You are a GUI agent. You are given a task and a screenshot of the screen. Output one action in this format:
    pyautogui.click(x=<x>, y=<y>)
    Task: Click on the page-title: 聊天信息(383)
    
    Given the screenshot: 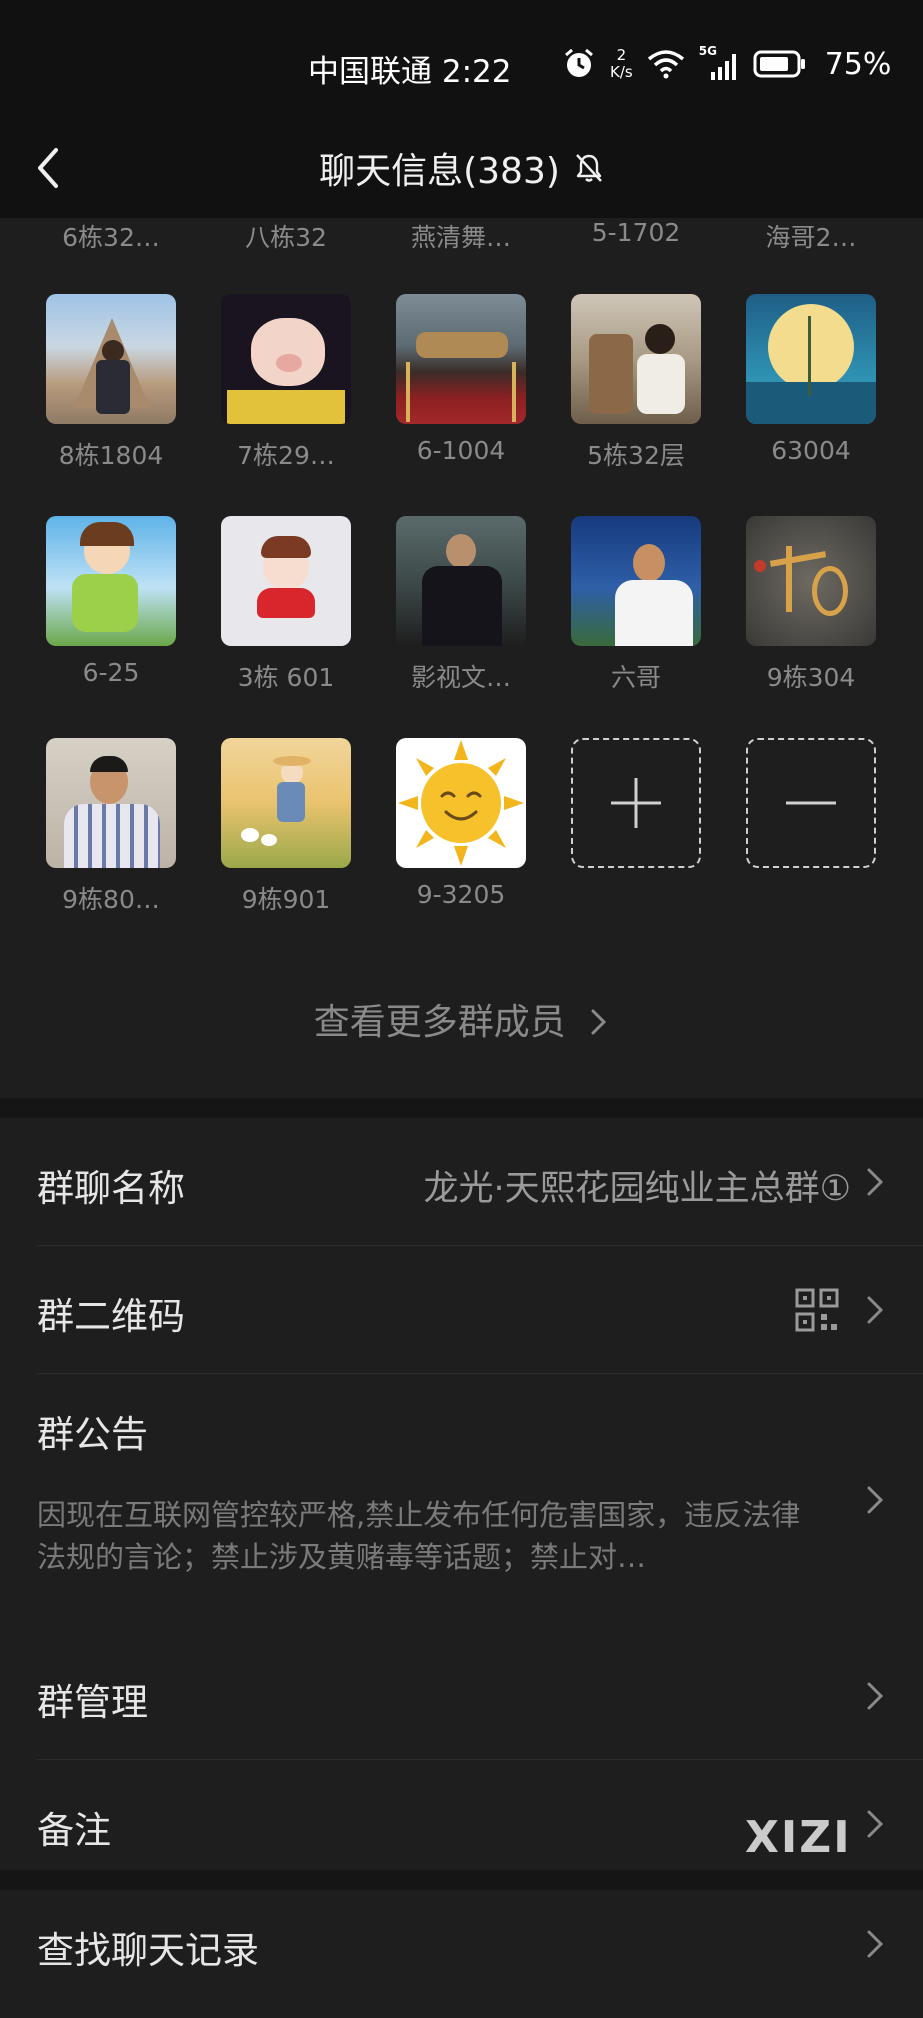 What is the action you would take?
    pyautogui.click(x=461, y=168)
    